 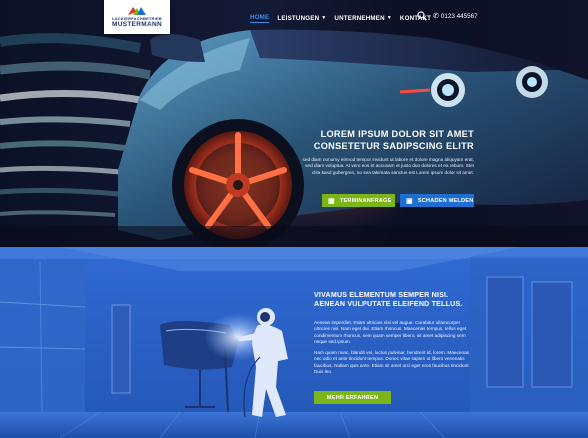 I want to click on calendar-icon: ▦, so click(x=331, y=201).